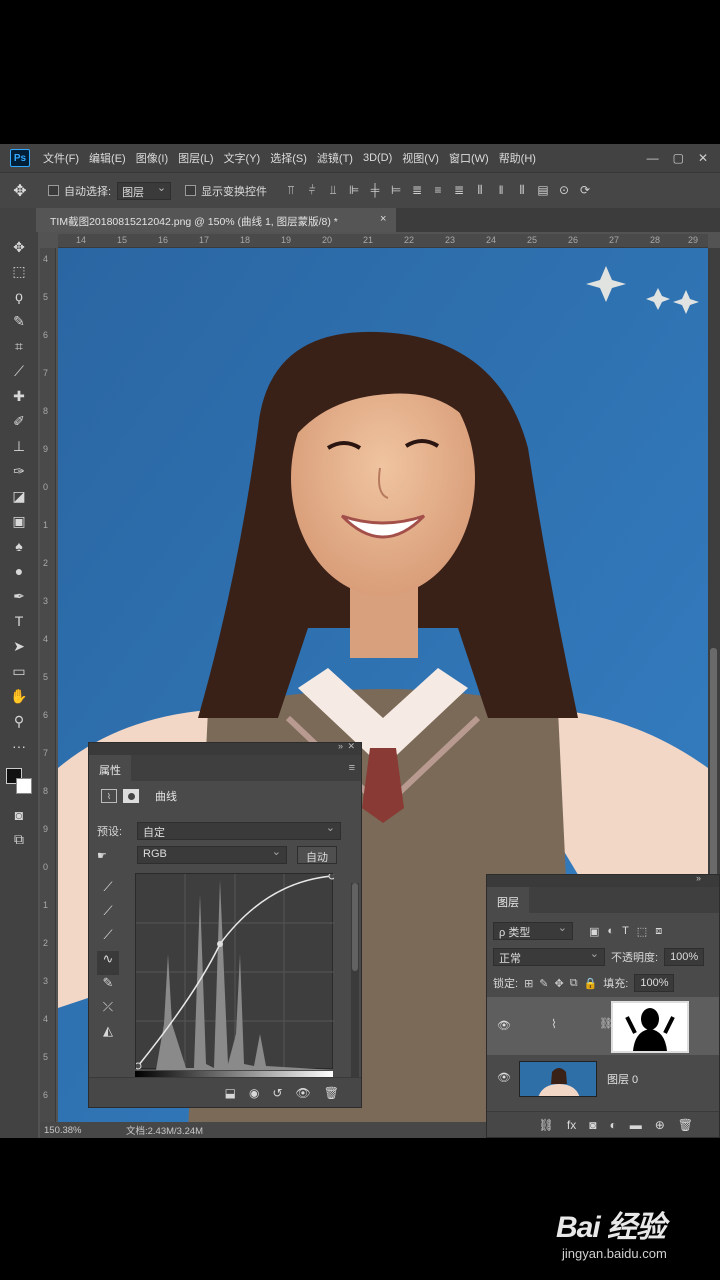 This screenshot has height=1280, width=720. What do you see at coordinates (108, 987) in the screenshot?
I see `pencil-draw-icon: ✎` at bounding box center [108, 987].